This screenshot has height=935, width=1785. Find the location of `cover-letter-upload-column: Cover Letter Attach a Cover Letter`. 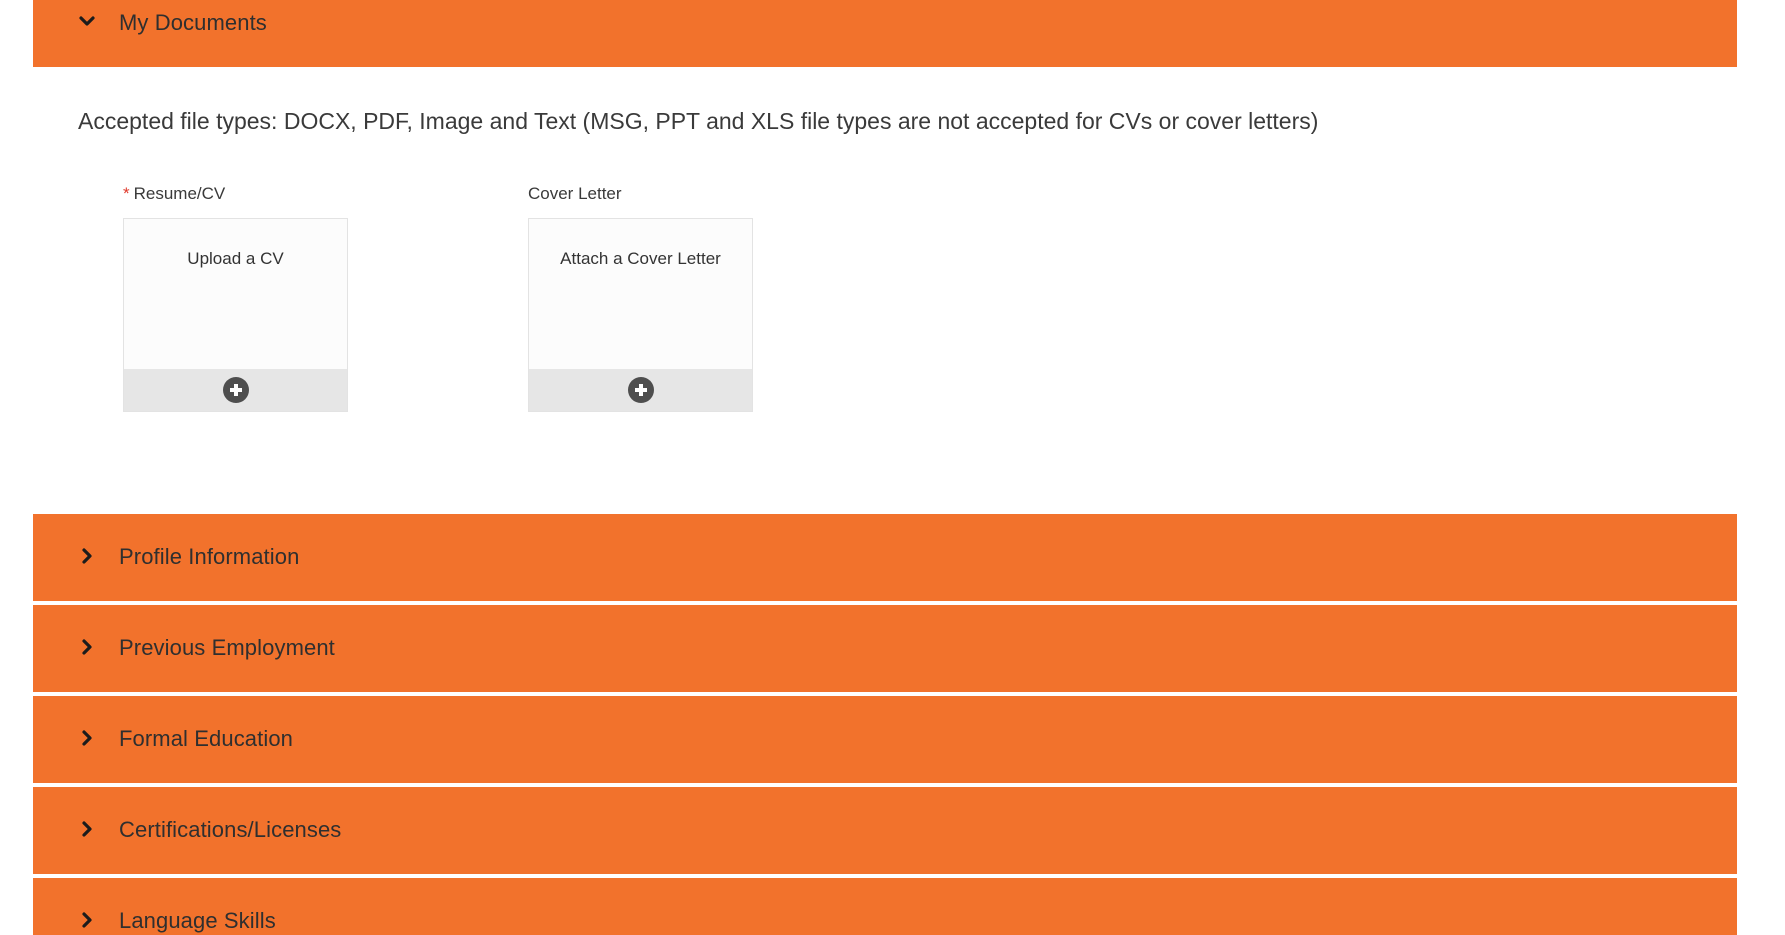

cover-letter-upload-column: Cover Letter Attach a Cover Letter is located at coordinates (640, 298).